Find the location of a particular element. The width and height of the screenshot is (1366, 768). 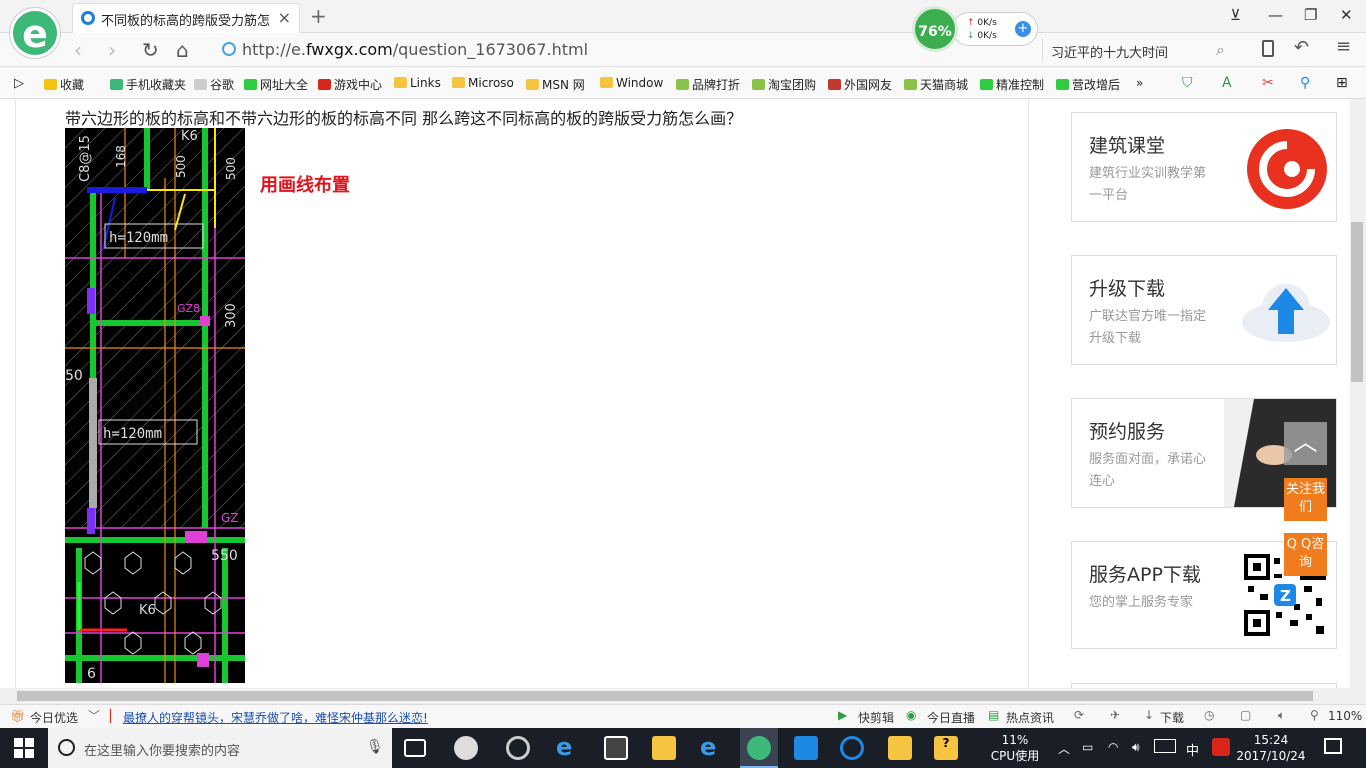

taskbar-search-input: 在这里输入你要搜索的内容 🎙︎ is located at coordinates (220, 748).